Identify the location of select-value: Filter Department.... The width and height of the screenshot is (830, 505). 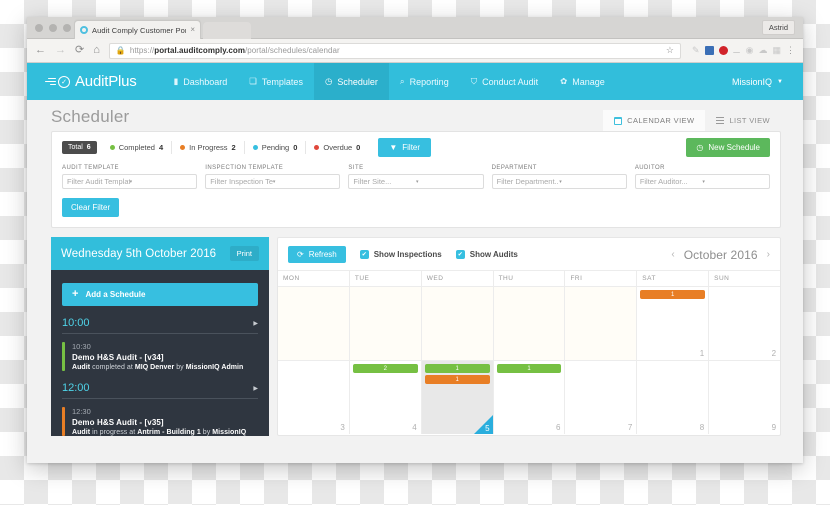
(528, 181).